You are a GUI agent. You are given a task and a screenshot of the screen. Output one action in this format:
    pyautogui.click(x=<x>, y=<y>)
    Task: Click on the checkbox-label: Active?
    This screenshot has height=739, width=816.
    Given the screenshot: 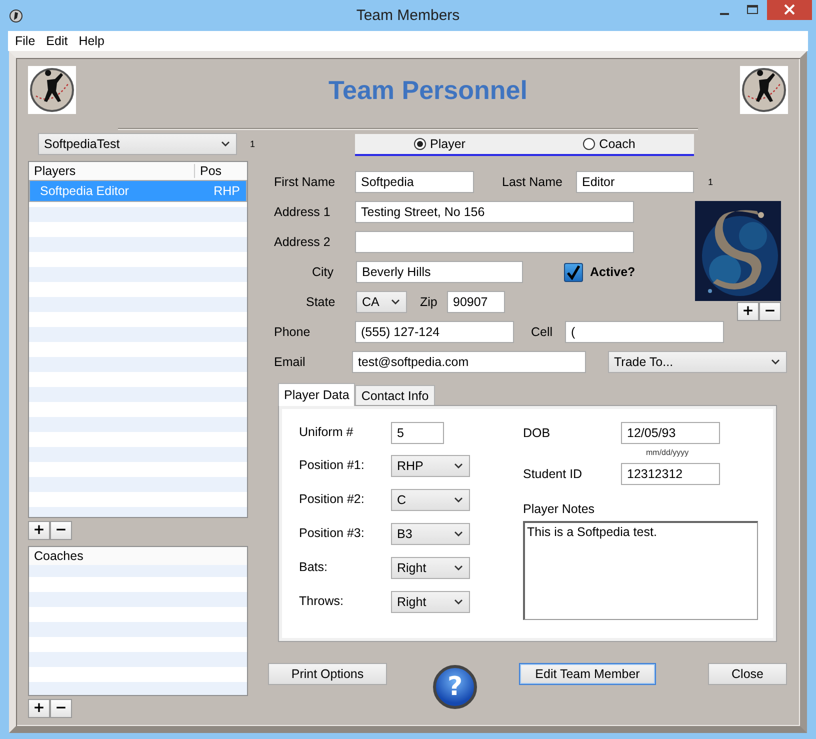 What is the action you would take?
    pyautogui.click(x=613, y=272)
    